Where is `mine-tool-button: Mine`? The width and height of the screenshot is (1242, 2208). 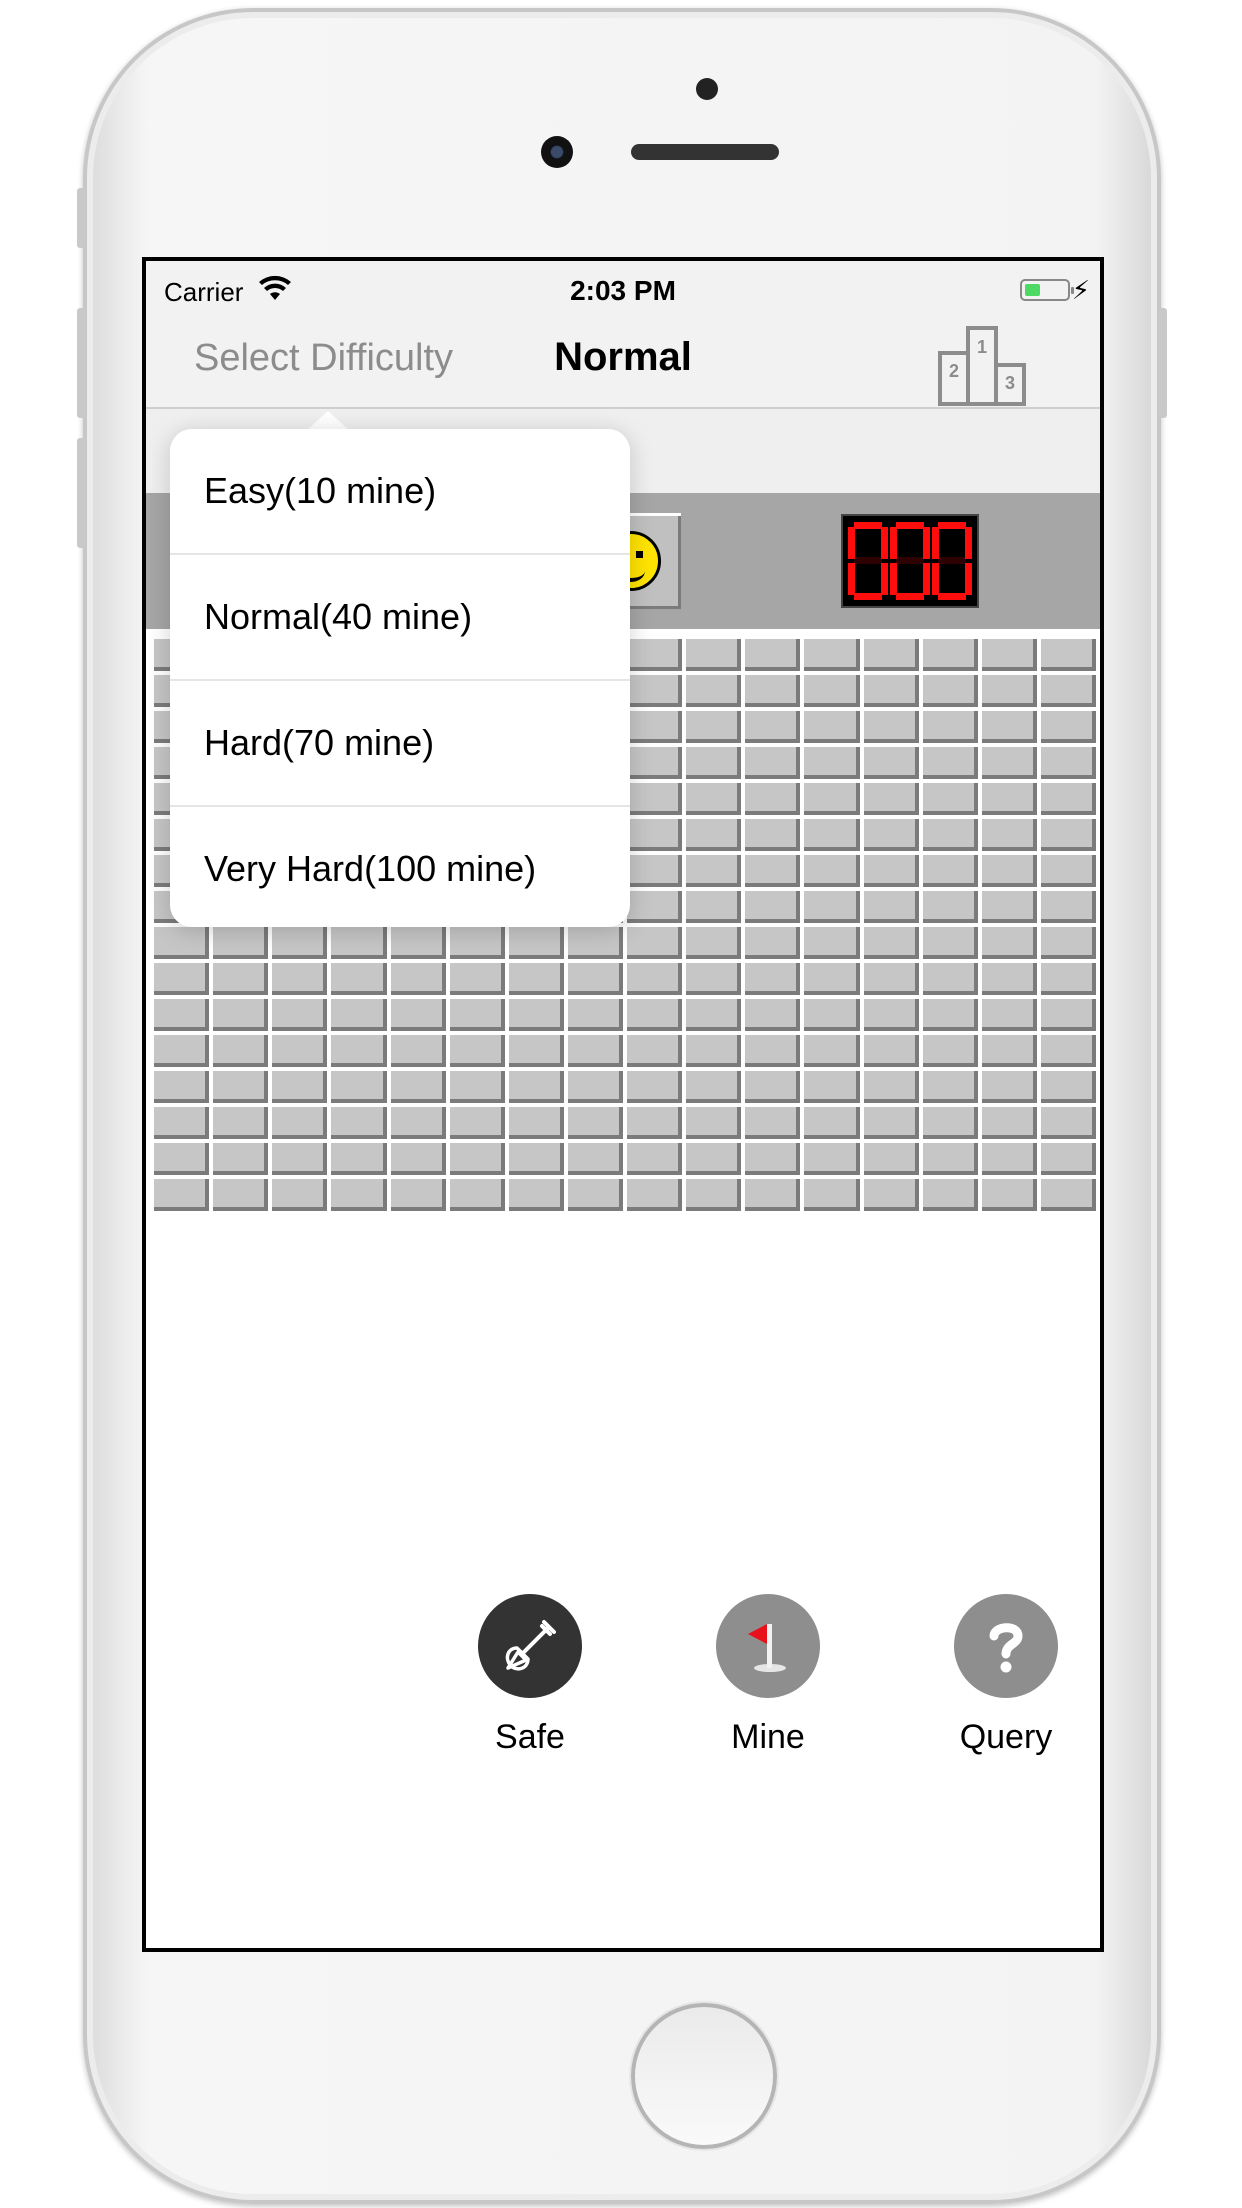 mine-tool-button: Mine is located at coordinates (768, 1675).